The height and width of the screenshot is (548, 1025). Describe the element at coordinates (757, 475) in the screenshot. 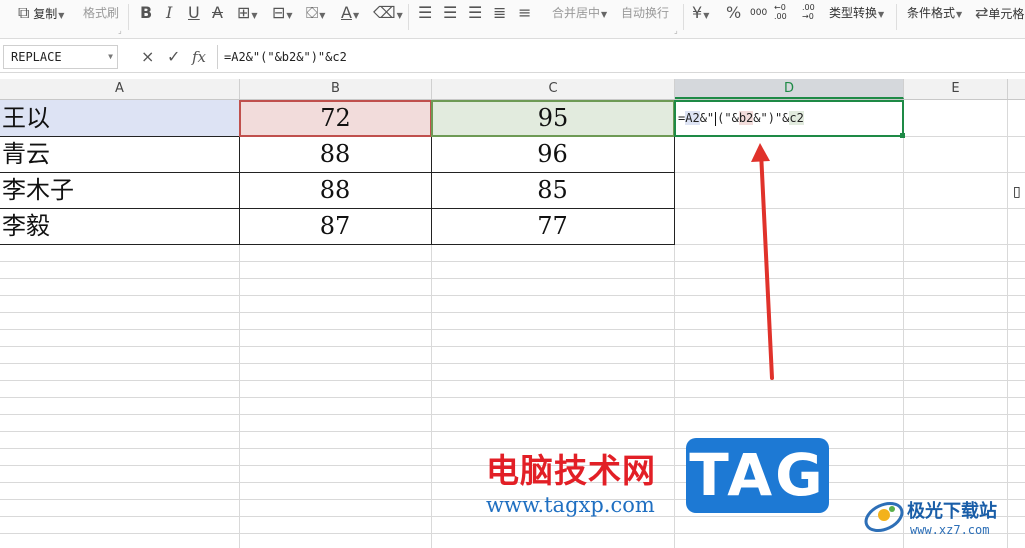

I see `tag-logo: TAG` at that location.